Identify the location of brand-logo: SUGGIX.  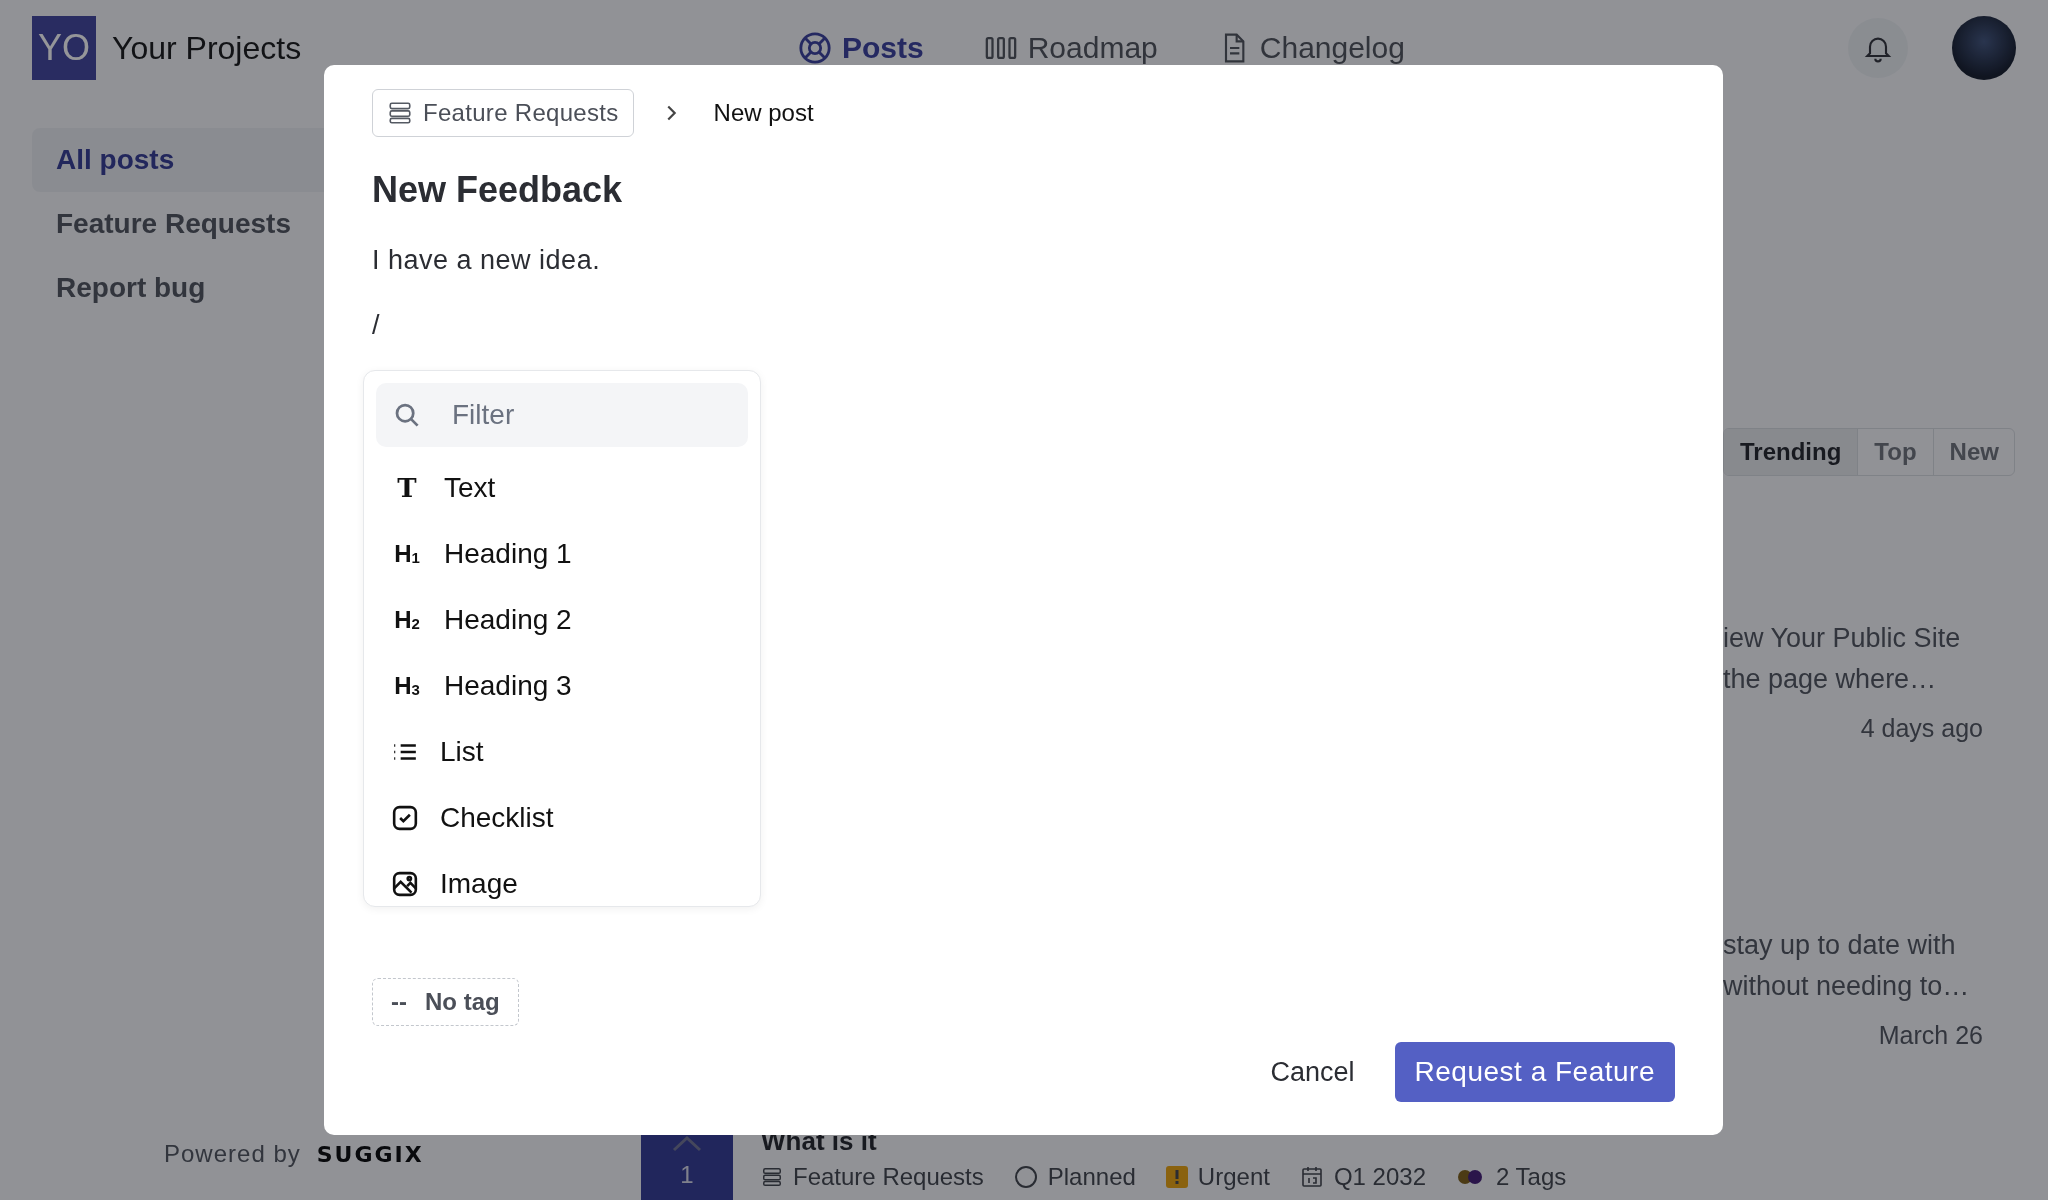
(370, 1154).